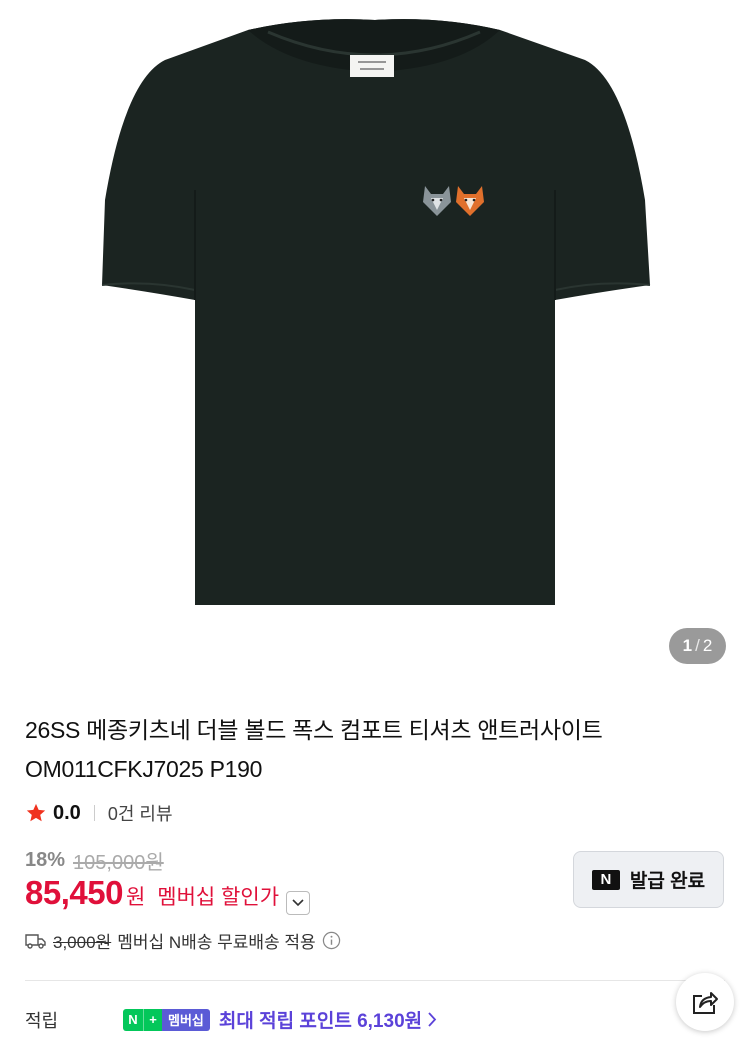 Image resolution: width=750 pixels, height=1047 pixels. I want to click on discount-row: 18% 105,000원, so click(94, 860).